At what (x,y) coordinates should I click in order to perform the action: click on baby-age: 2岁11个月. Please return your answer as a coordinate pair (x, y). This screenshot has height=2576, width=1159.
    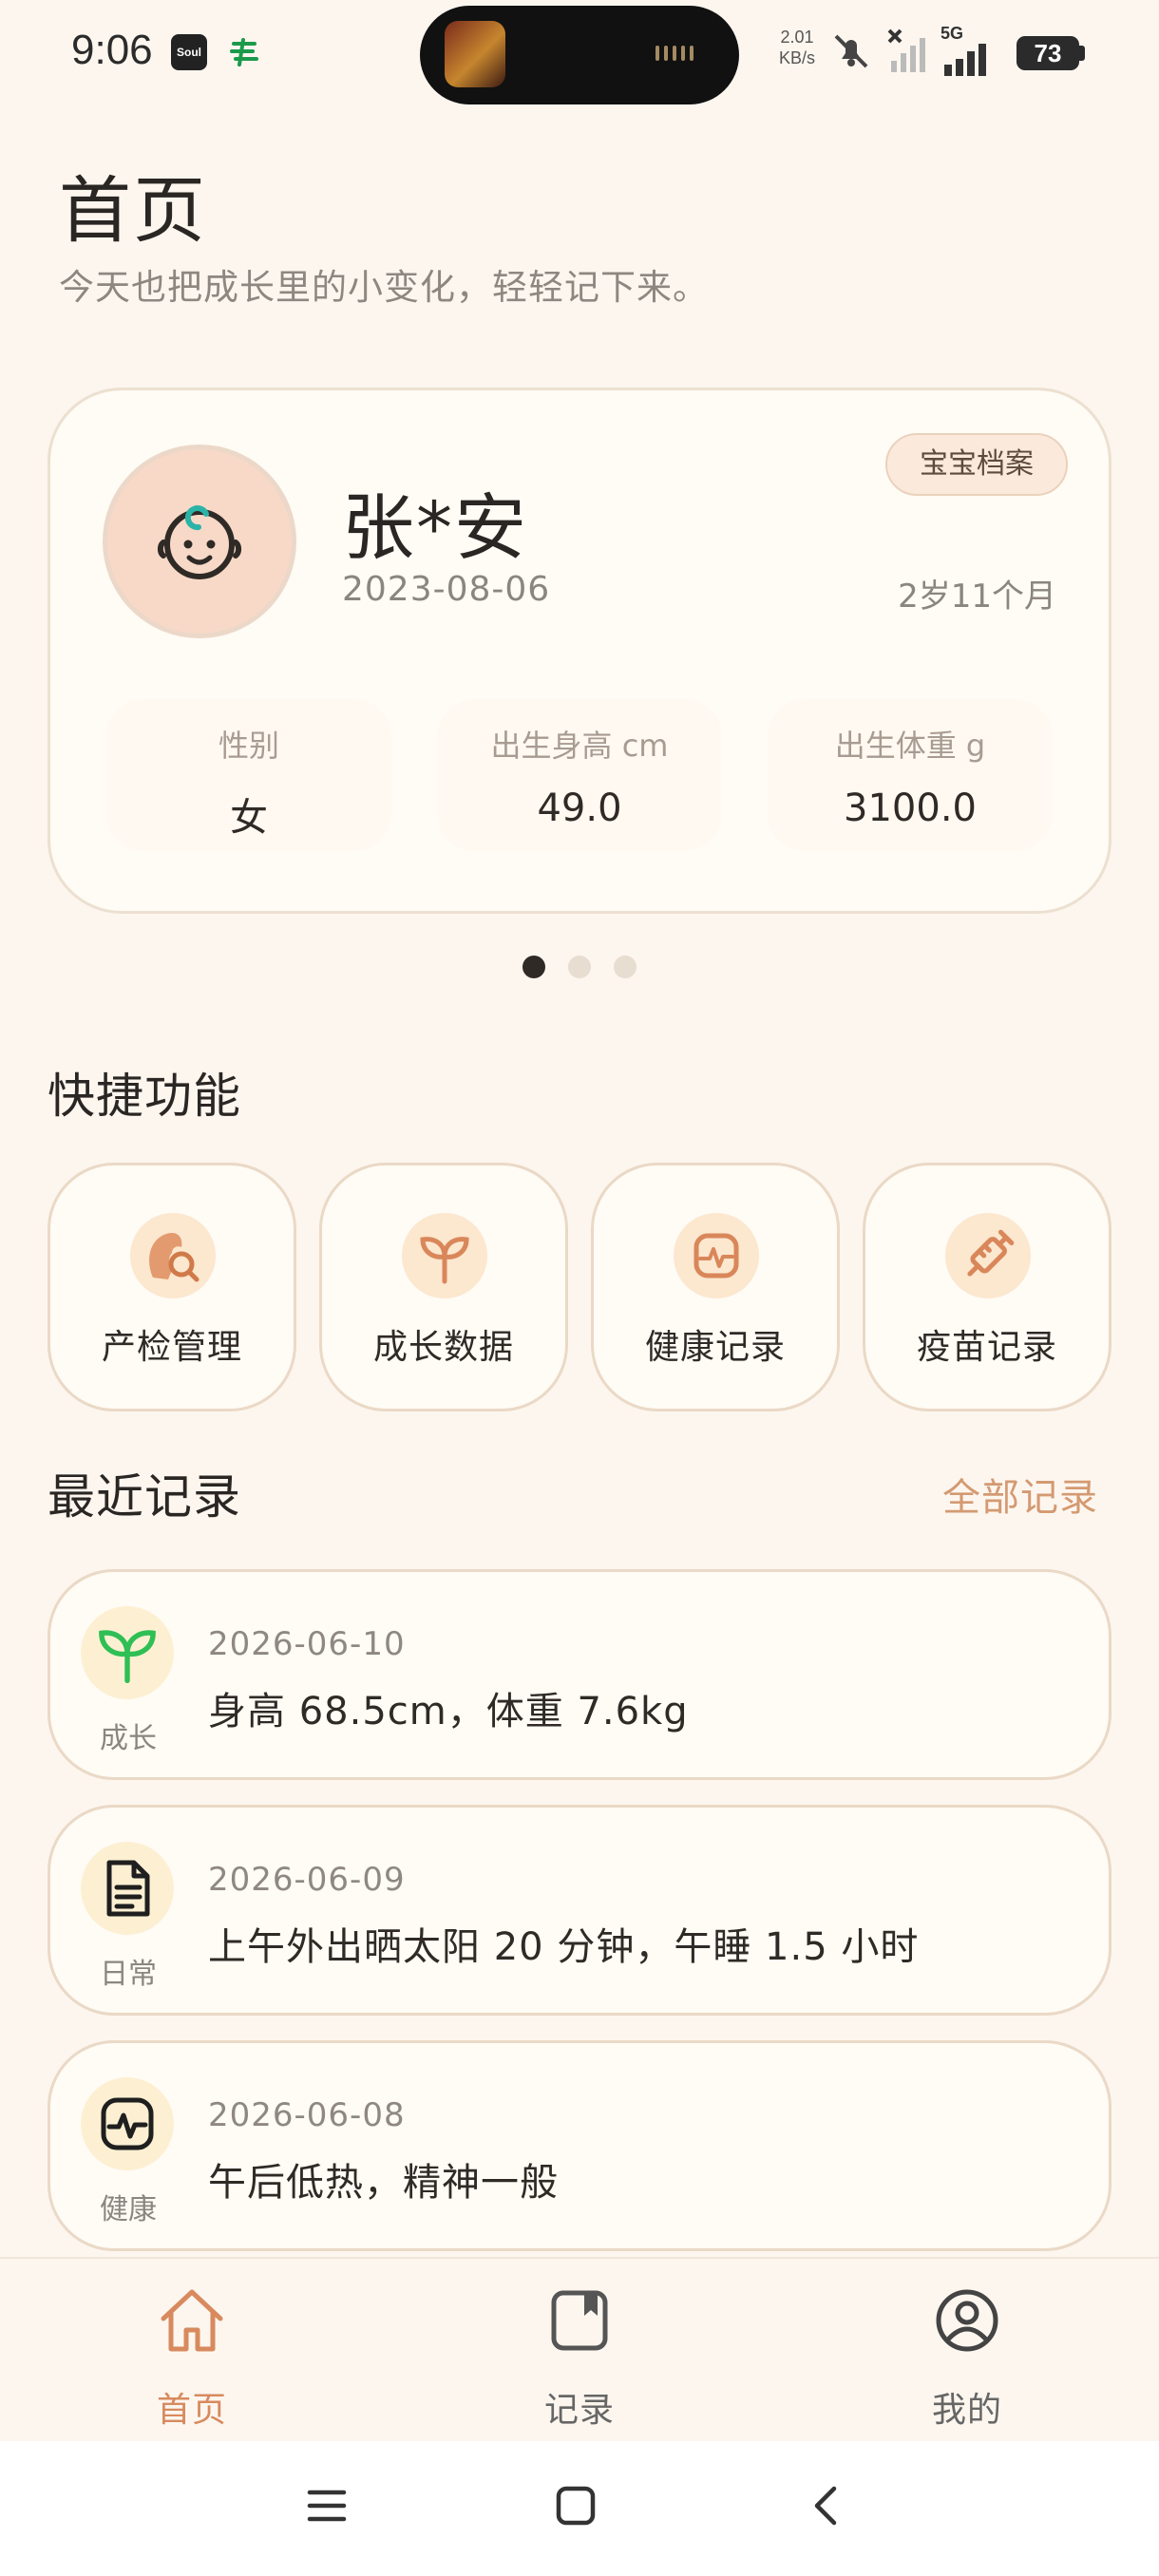
    Looking at the image, I should click on (977, 597).